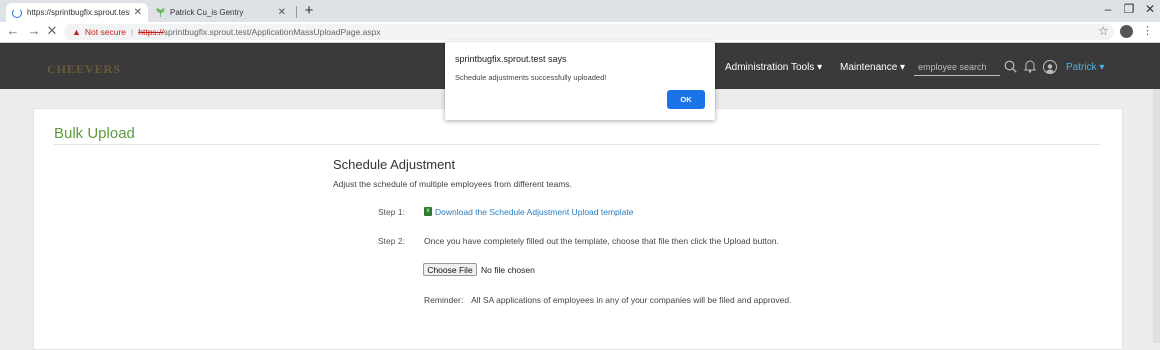  What do you see at coordinates (1030, 66) in the screenshot?
I see `bell-icon` at bounding box center [1030, 66].